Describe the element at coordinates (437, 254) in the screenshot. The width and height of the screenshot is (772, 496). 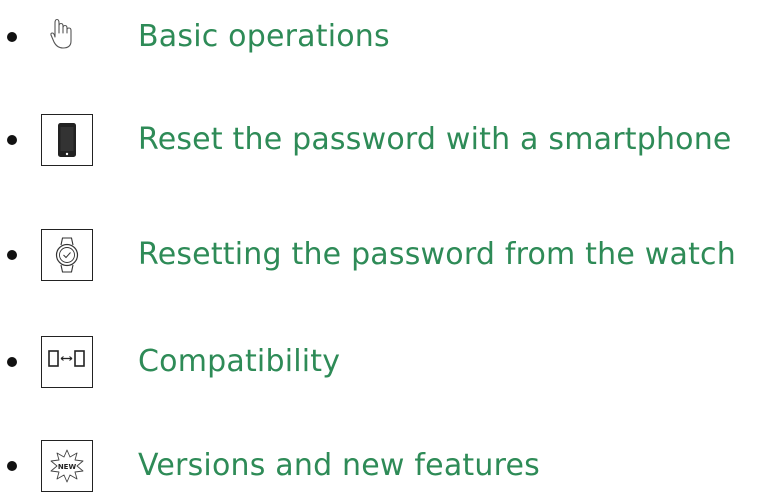
I see `menu-item-label: Resetting the password from the watch` at that location.